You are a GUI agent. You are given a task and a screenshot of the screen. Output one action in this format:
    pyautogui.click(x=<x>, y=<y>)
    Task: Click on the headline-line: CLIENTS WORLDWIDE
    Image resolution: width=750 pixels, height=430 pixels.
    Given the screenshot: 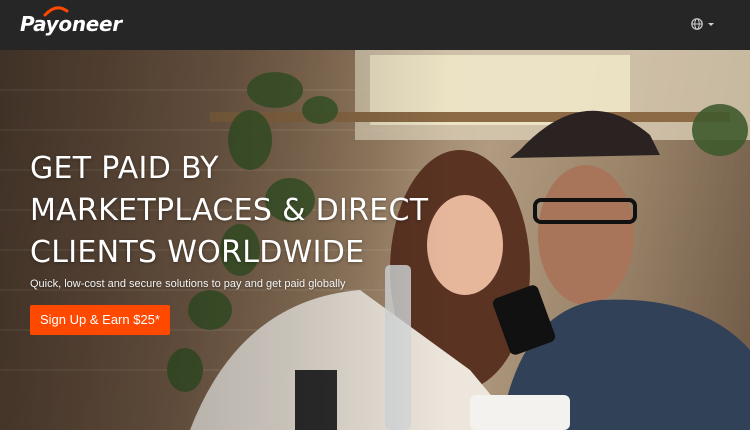 What is the action you would take?
    pyautogui.click(x=197, y=252)
    